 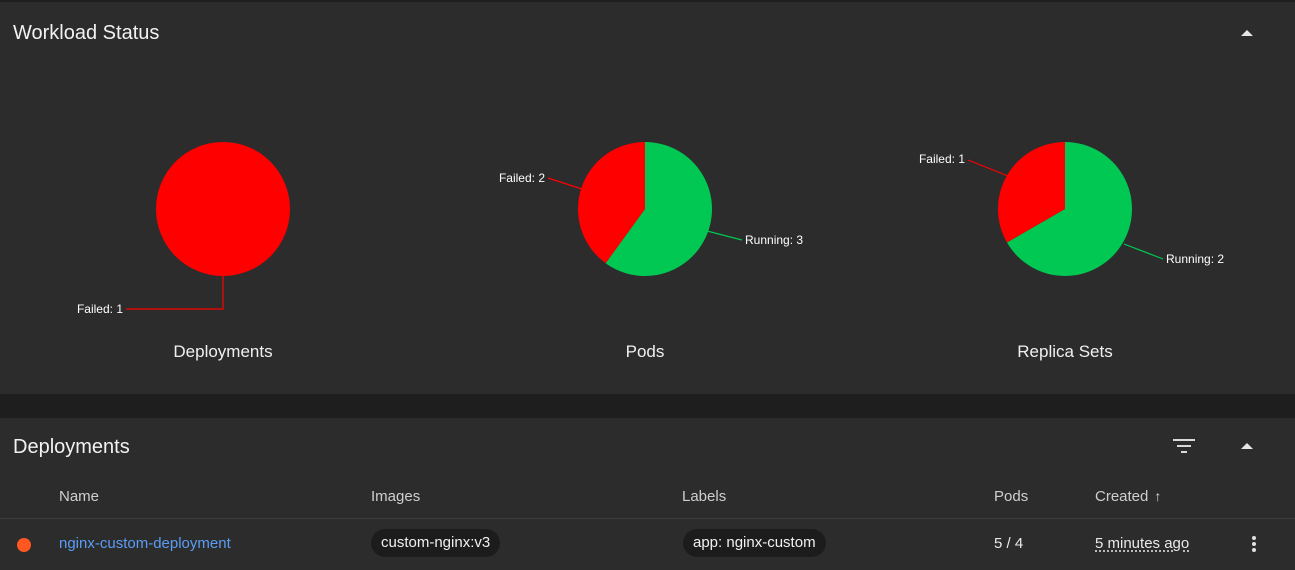 What do you see at coordinates (1009, 543) in the screenshot?
I see `pods-count: 5 / 4` at bounding box center [1009, 543].